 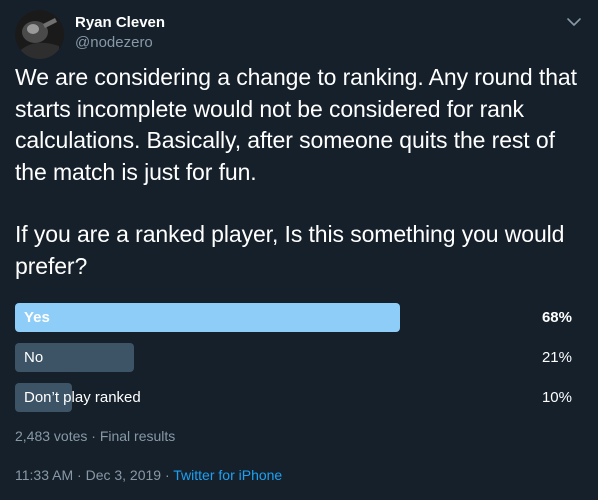 I want to click on poll-bar, so click(x=207, y=317).